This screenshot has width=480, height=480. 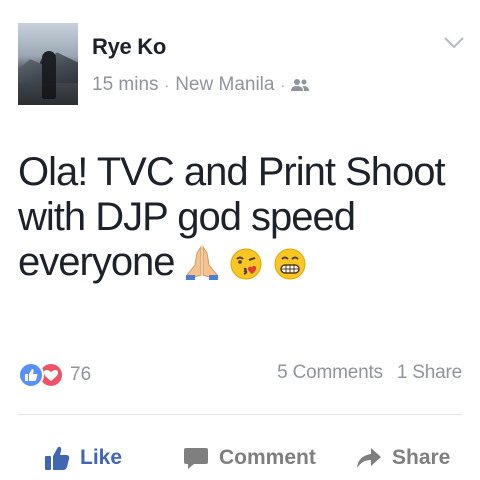 I want to click on author-name: Rye Ko, so click(x=129, y=47).